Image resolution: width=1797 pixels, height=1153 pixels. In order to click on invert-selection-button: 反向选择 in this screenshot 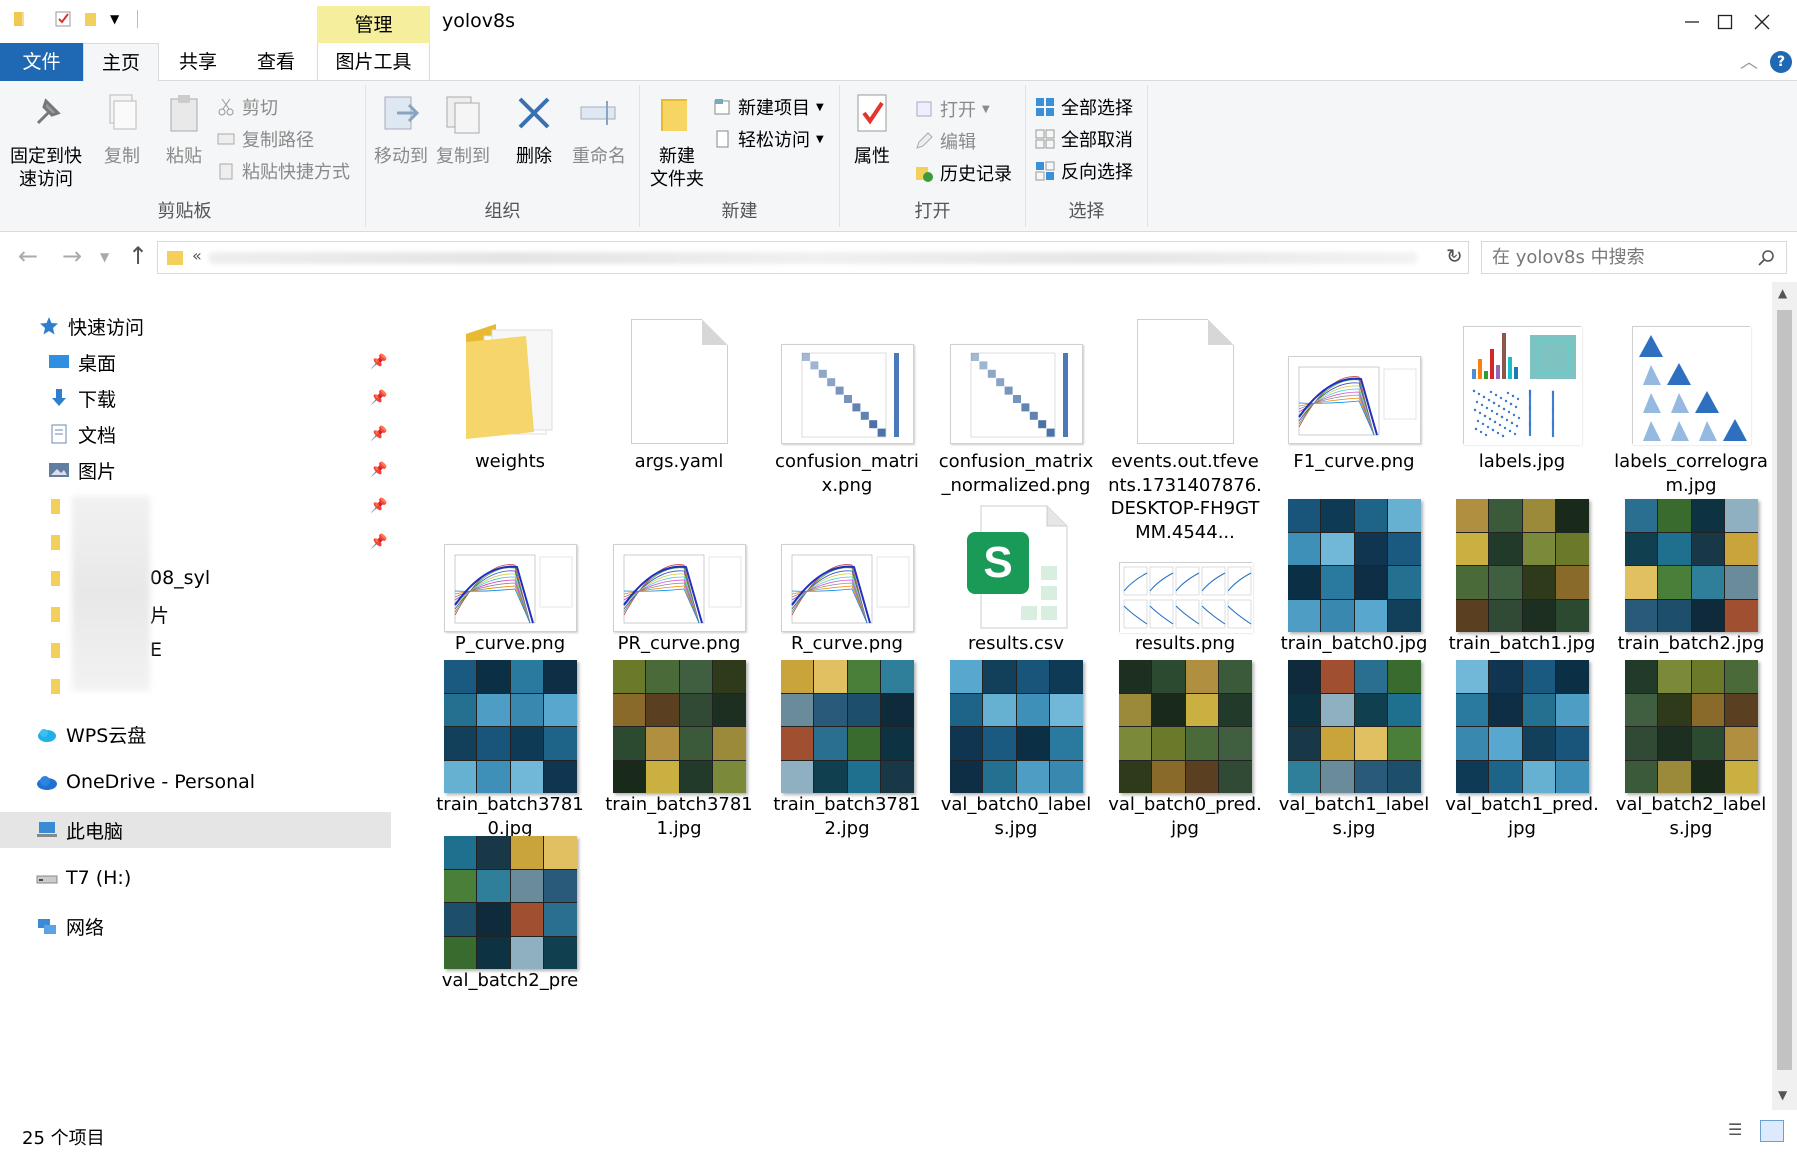, I will do `click(1084, 171)`.